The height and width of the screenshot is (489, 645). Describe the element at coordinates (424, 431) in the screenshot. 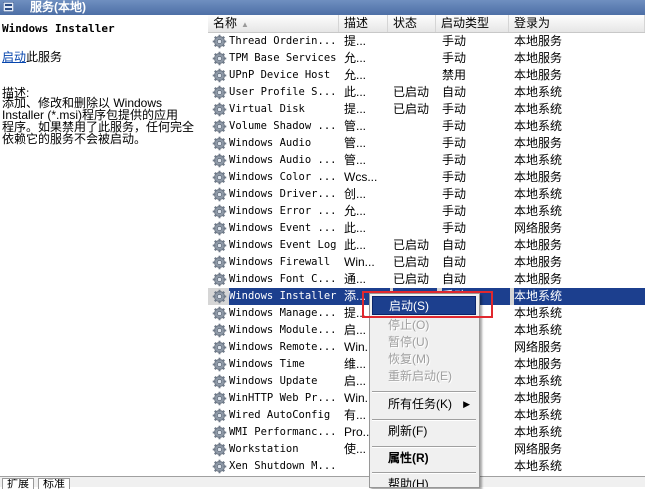

I see `menu-item-refresh: 刷新(F)` at that location.